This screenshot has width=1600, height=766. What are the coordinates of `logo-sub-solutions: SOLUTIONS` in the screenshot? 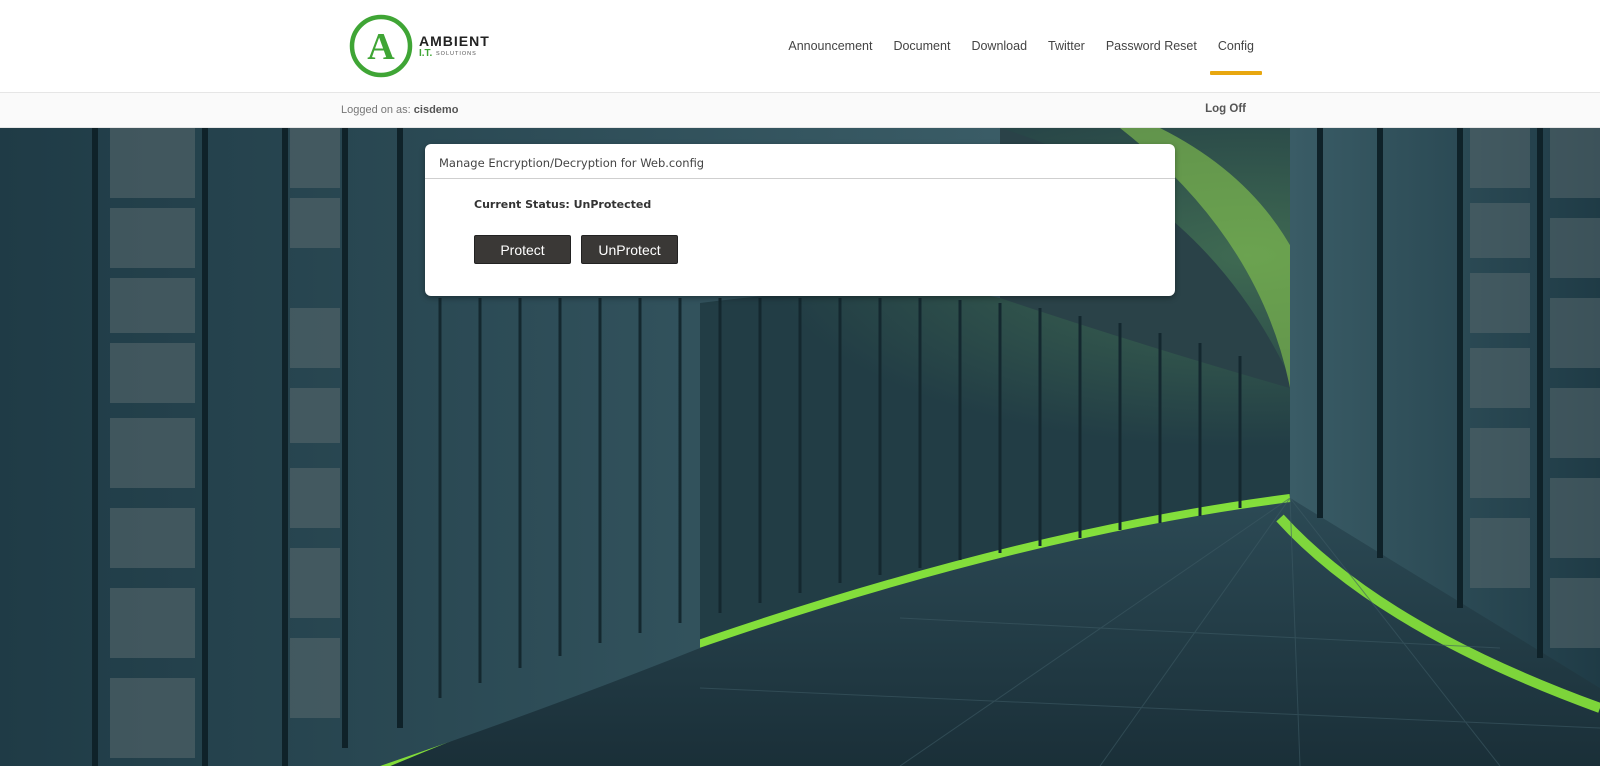 It's located at (456, 54).